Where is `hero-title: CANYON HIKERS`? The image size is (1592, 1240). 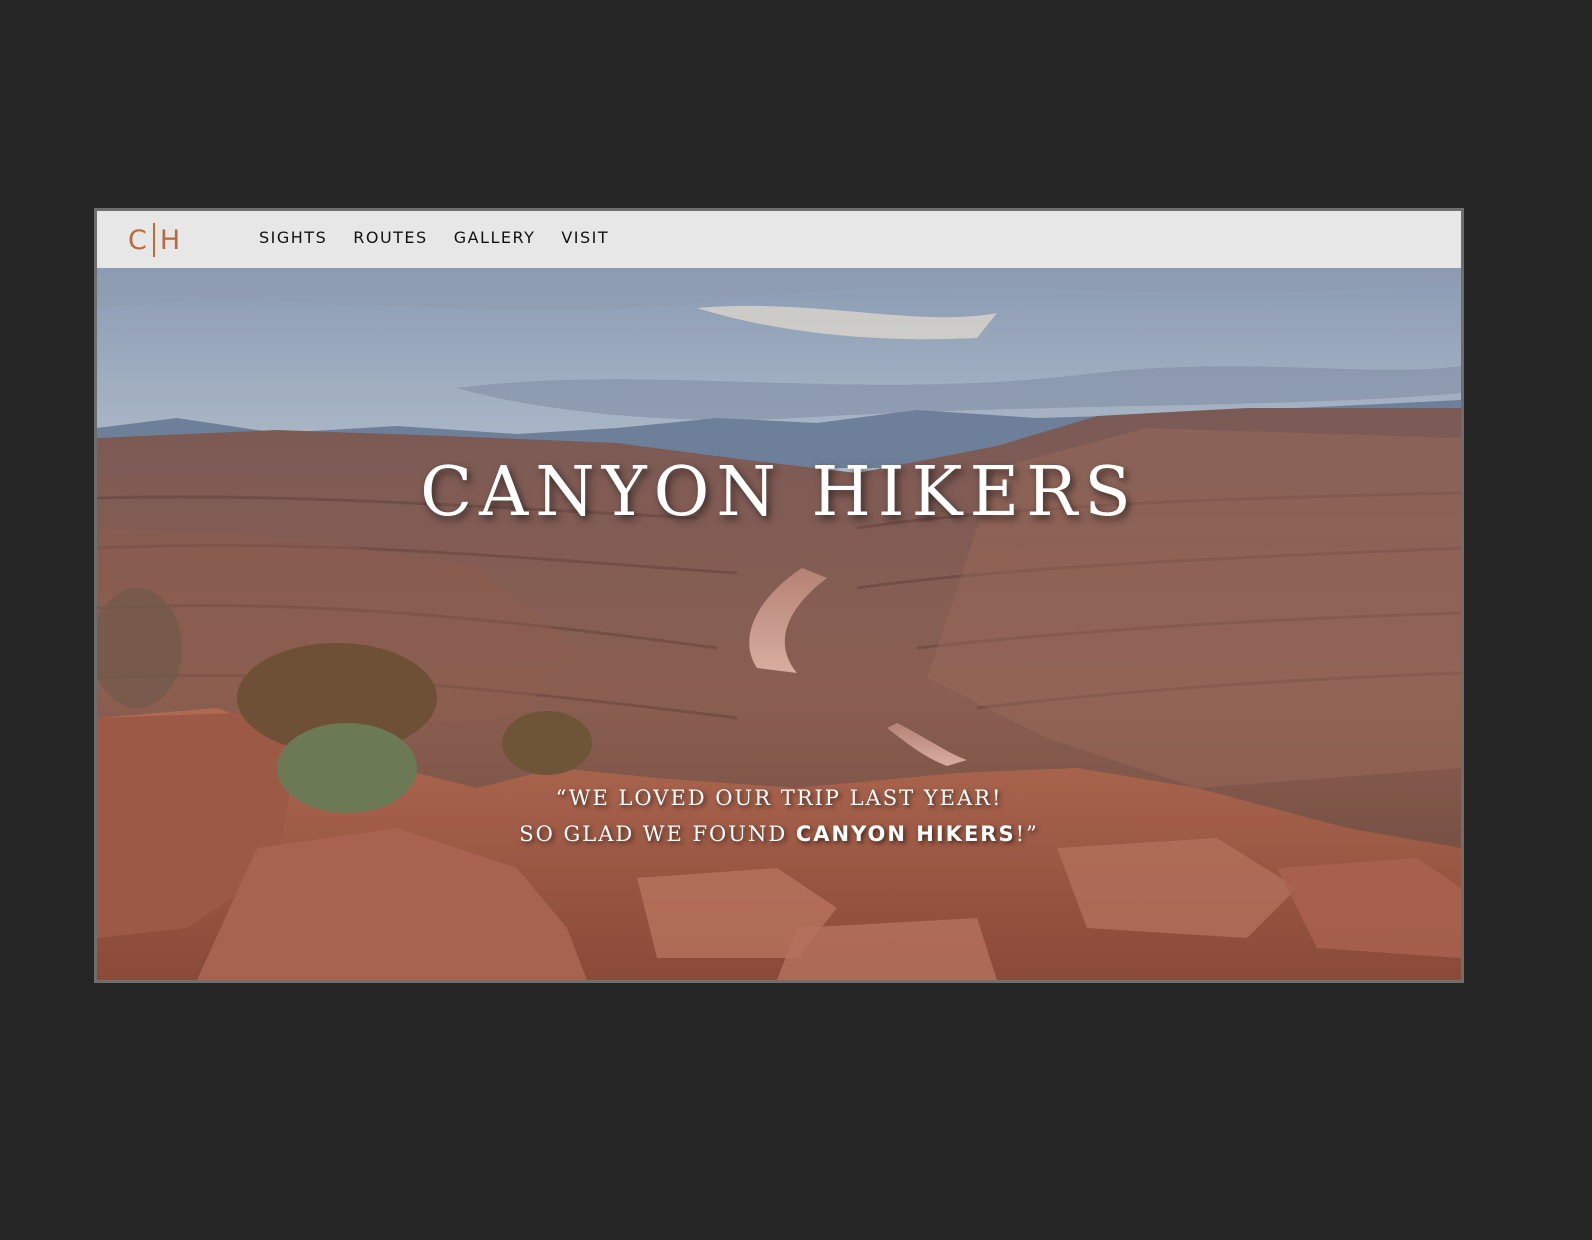 hero-title: CANYON HIKERS is located at coordinates (779, 492).